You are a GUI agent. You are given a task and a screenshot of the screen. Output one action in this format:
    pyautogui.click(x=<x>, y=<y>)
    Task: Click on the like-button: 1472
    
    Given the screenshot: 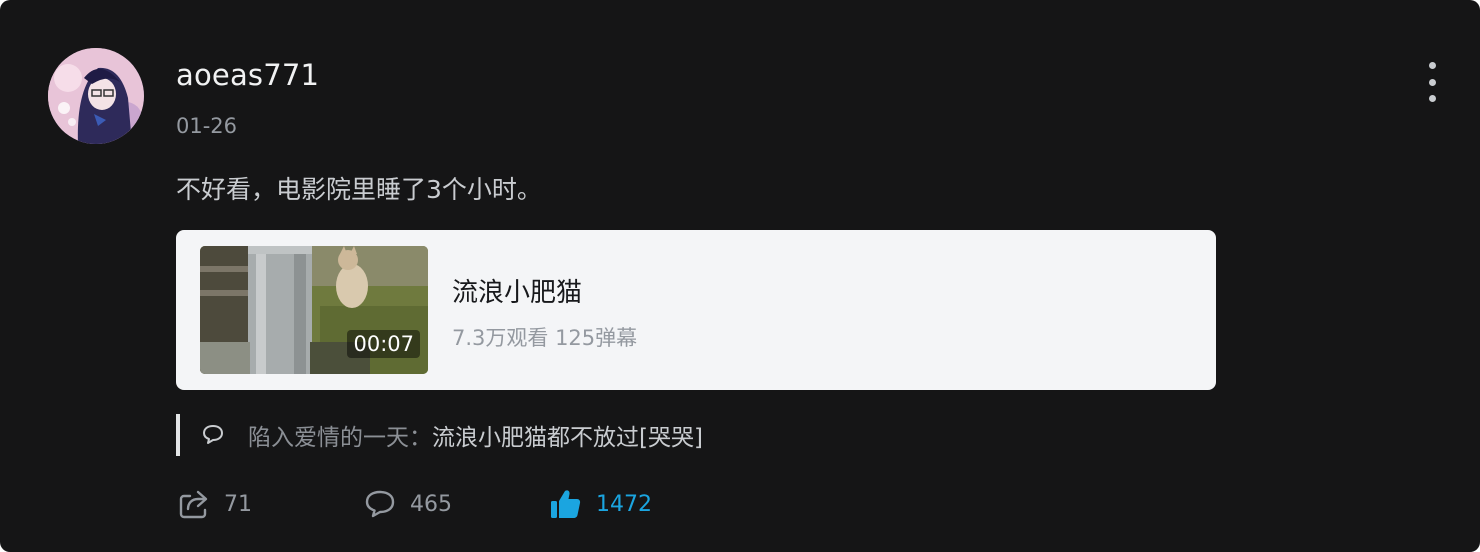 What is the action you would take?
    pyautogui.click(x=600, y=504)
    